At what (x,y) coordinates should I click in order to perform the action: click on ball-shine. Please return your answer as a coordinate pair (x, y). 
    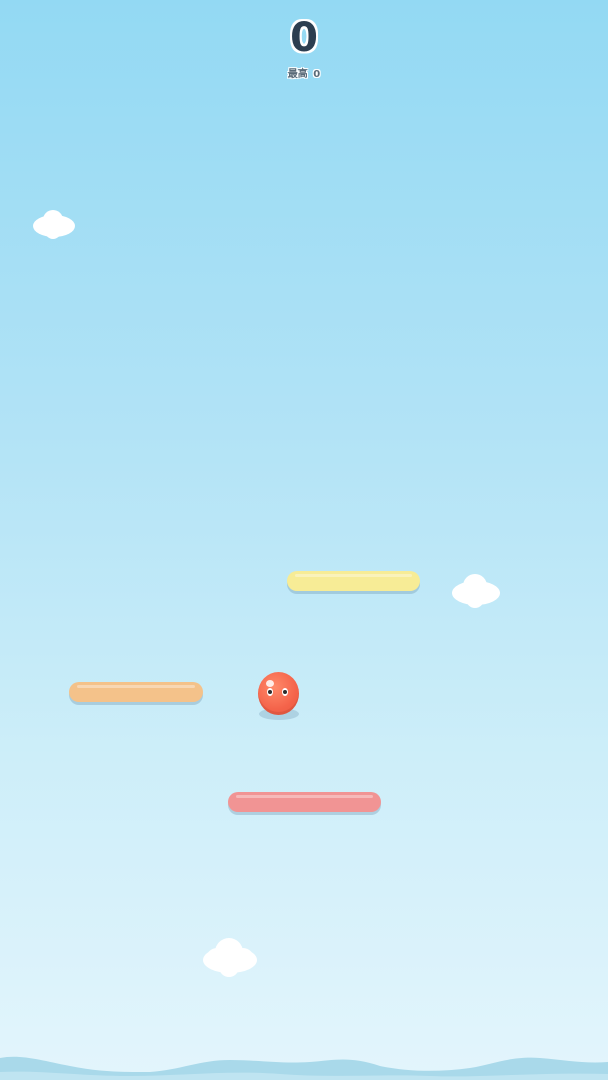
    Looking at the image, I should click on (270, 683).